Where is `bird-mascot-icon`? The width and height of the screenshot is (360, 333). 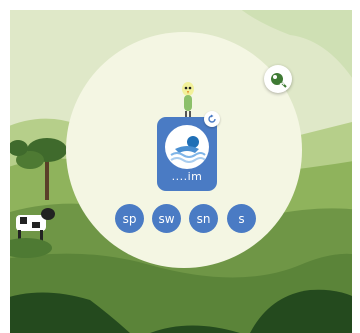
bird-mascot-icon is located at coordinates (188, 100).